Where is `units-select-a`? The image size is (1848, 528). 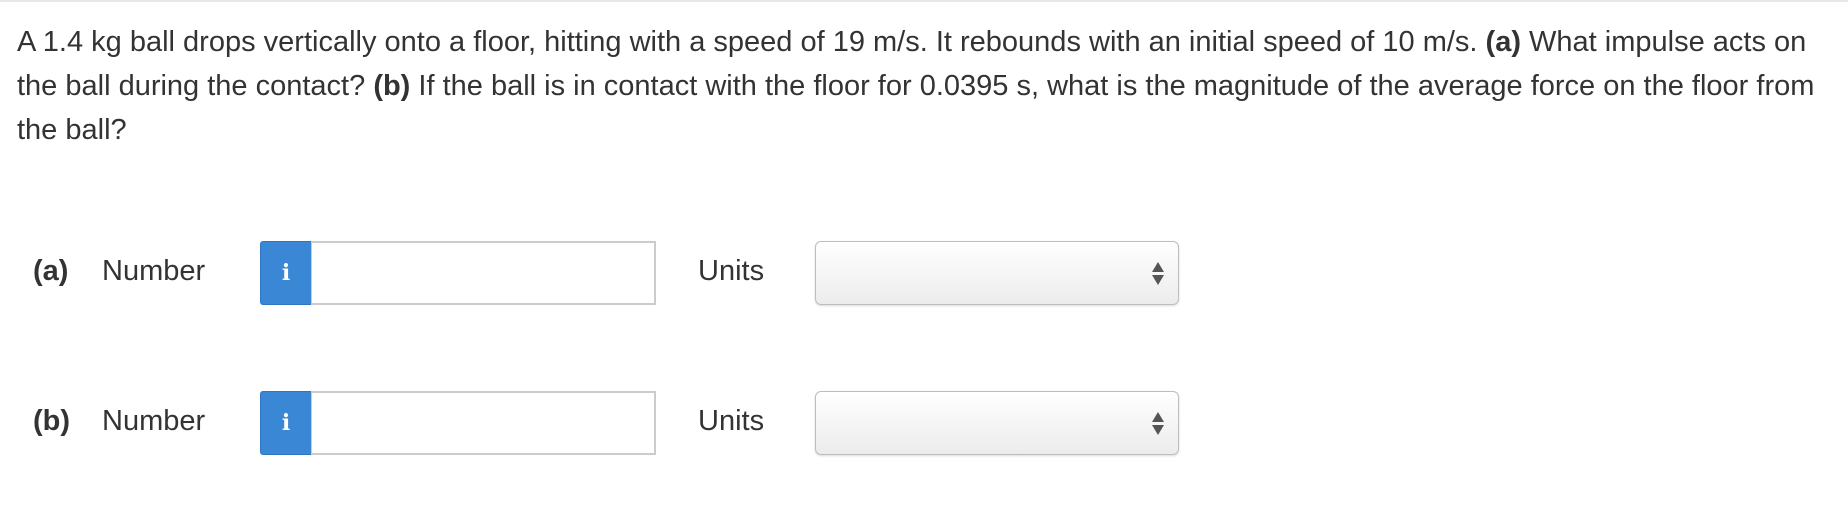 units-select-a is located at coordinates (997, 273).